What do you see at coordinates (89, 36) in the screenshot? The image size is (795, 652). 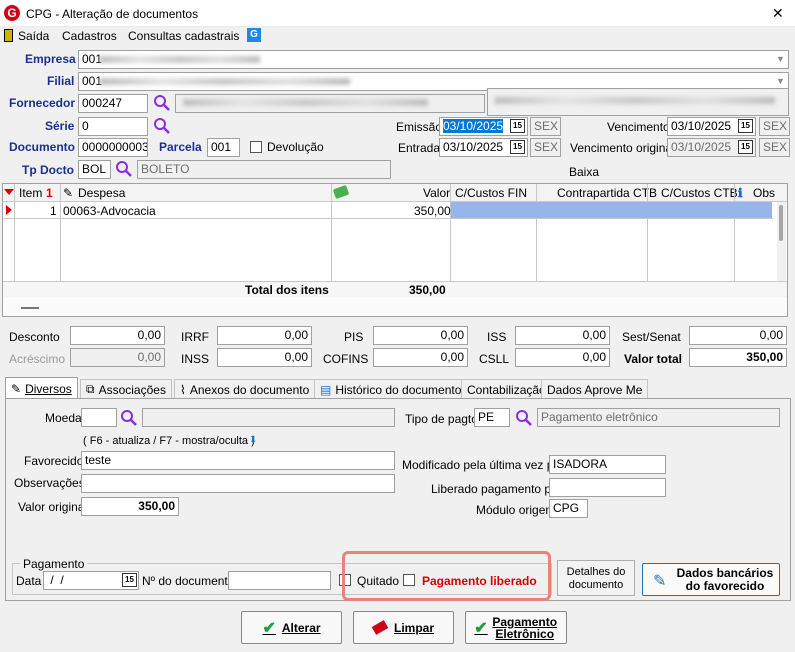 I see `menu-registers: Cadastros` at bounding box center [89, 36].